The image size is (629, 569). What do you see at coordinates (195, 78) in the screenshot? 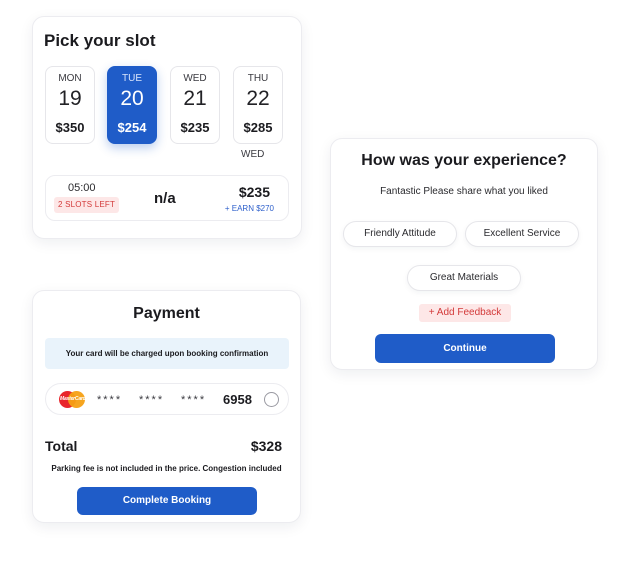
I see `day-of-week: WED` at bounding box center [195, 78].